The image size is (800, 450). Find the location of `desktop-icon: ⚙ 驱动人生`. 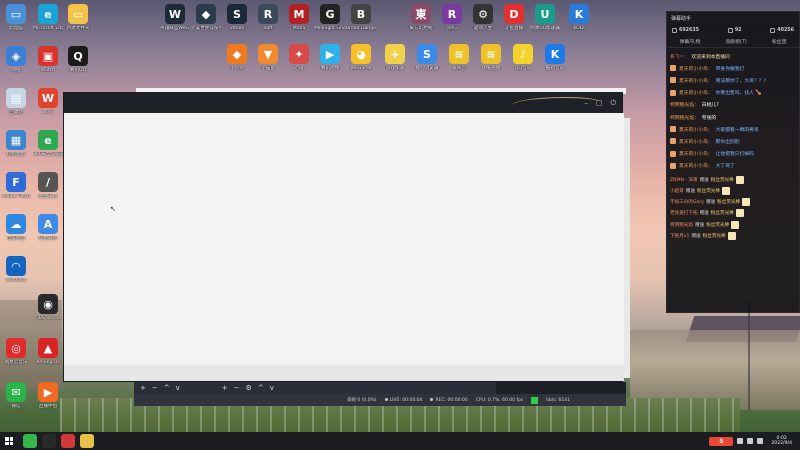

desktop-icon: ⚙ 驱动人生 is located at coordinates (483, 18).